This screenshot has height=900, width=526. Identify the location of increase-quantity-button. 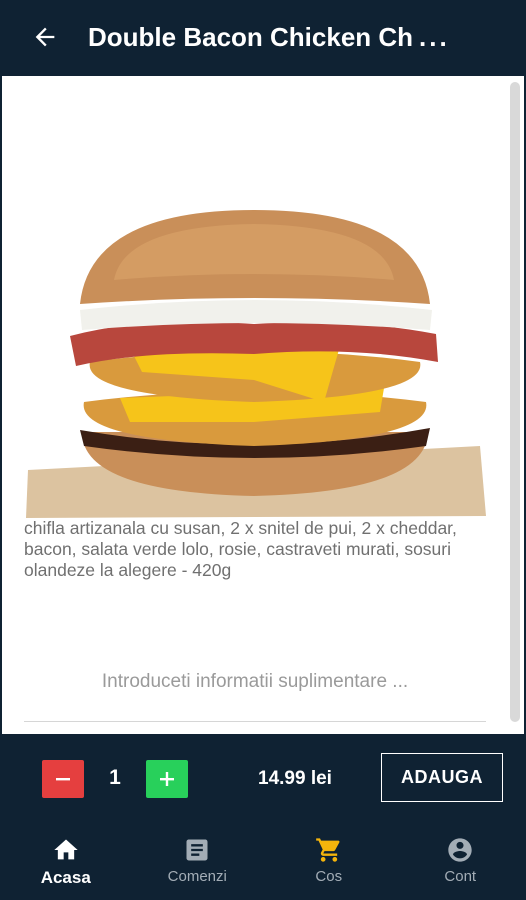
(167, 779).